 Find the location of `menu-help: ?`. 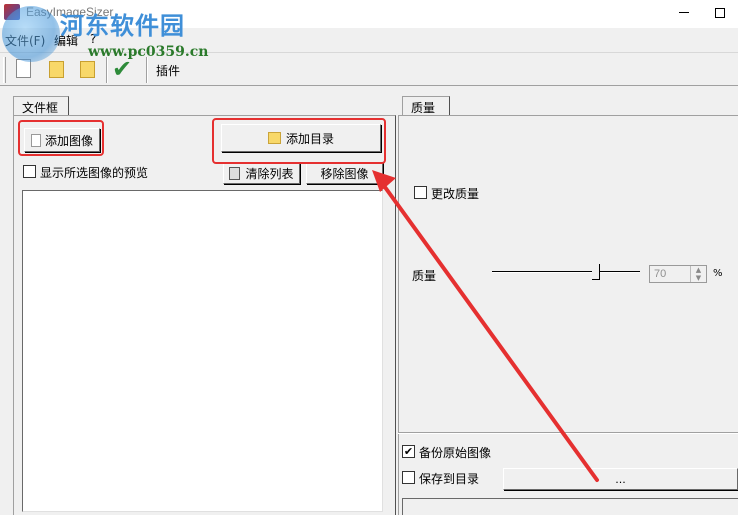

menu-help: ? is located at coordinates (93, 39).